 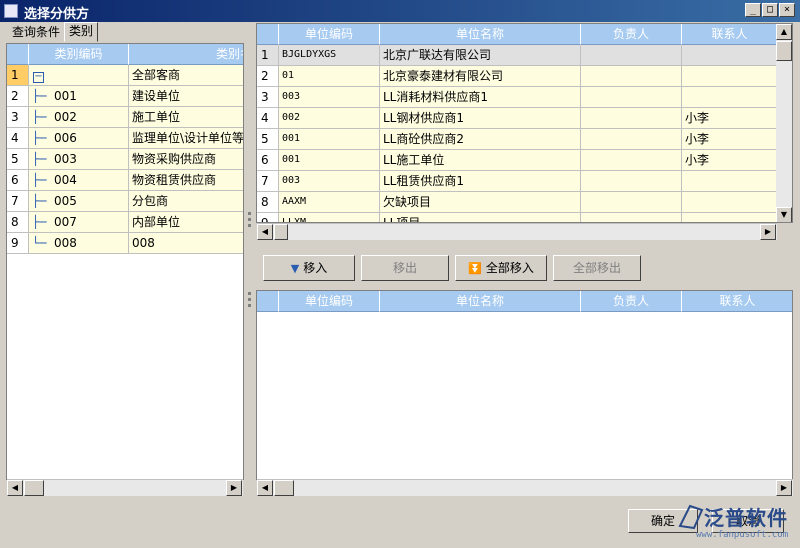 I want to click on selected-header-owner: 负责人, so click(x=631, y=301).